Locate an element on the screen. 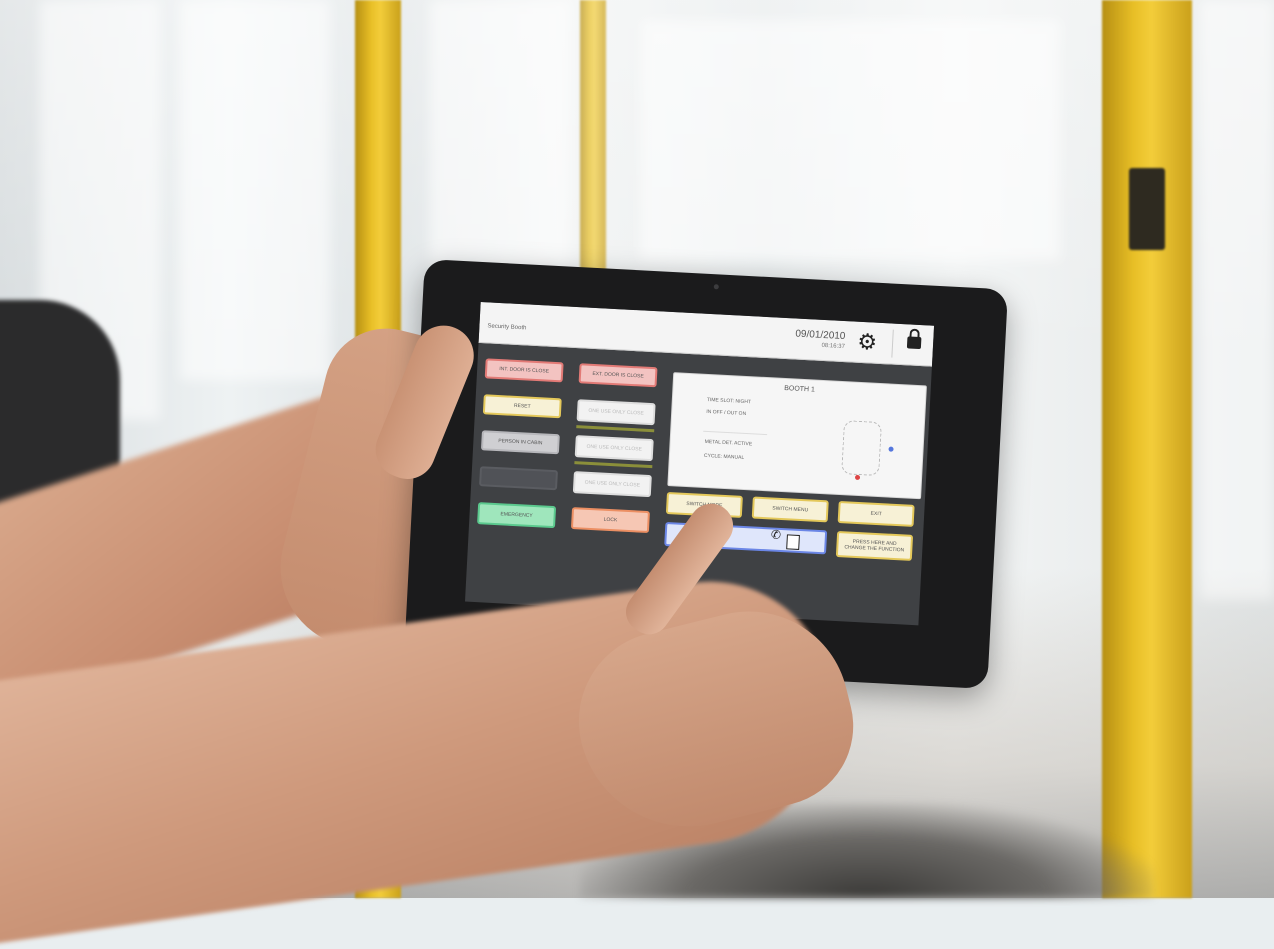  booth-door-diagram is located at coordinates (861, 448).